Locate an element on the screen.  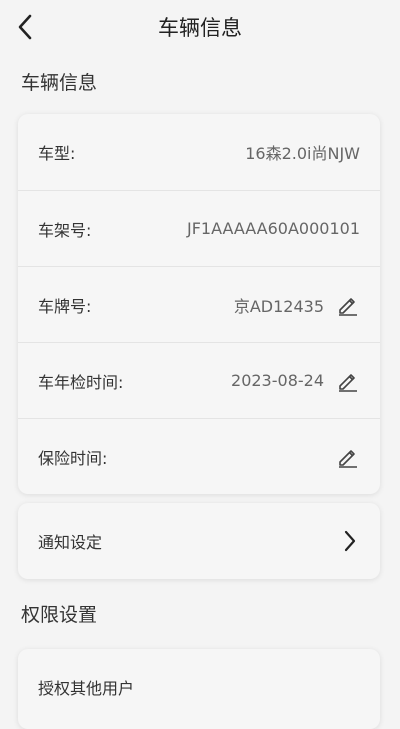
permission-card: 授权其他用户 is located at coordinates (199, 689).